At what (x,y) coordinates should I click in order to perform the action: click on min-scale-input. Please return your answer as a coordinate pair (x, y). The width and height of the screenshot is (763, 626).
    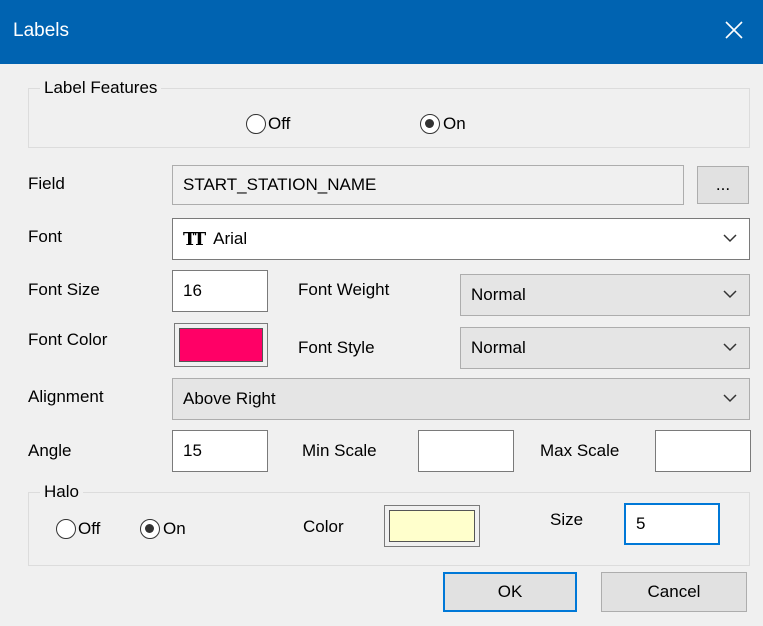
    Looking at the image, I should click on (466, 451).